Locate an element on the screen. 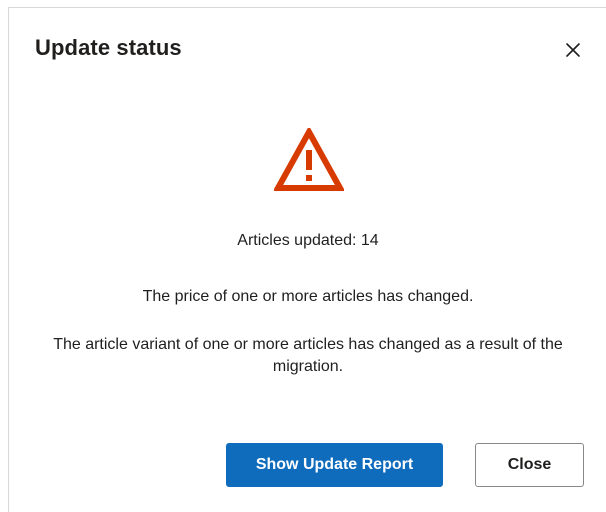 The image size is (606, 512). dialog-title: Update status is located at coordinates (108, 47).